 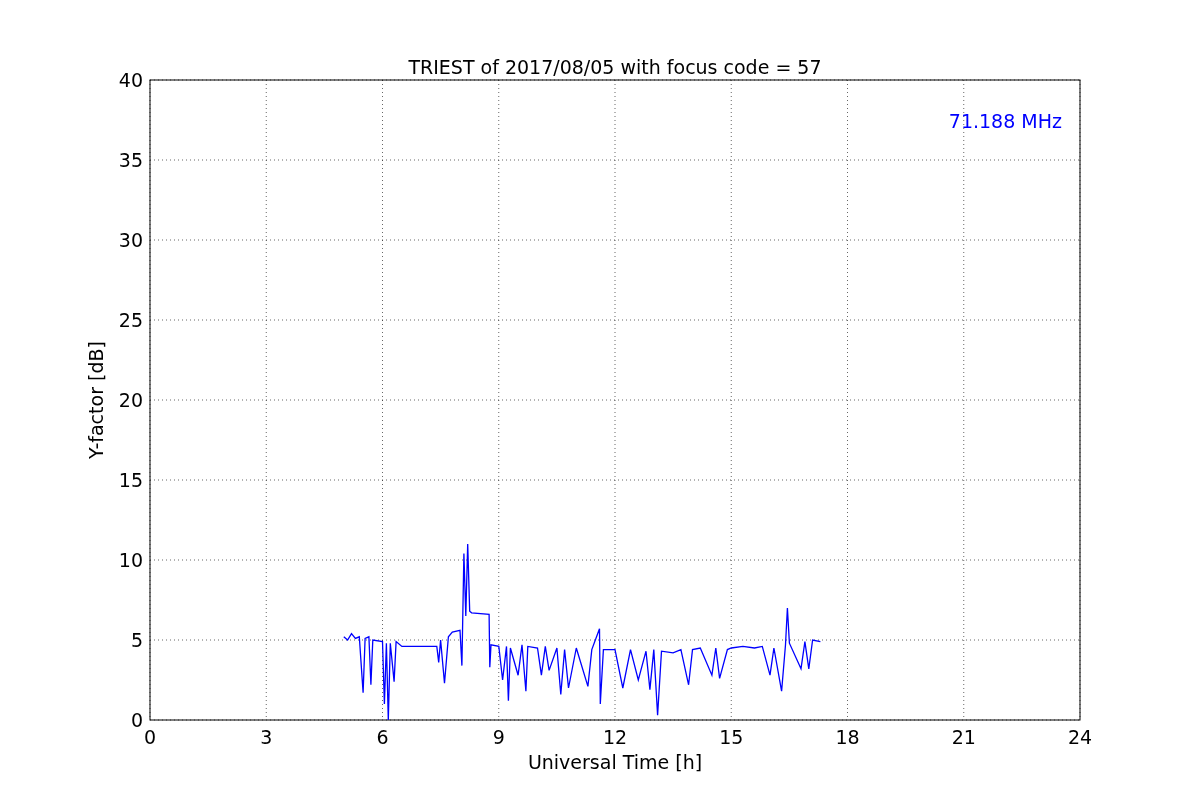 What do you see at coordinates (130, 160) in the screenshot?
I see `y-tick-label: 35` at bounding box center [130, 160].